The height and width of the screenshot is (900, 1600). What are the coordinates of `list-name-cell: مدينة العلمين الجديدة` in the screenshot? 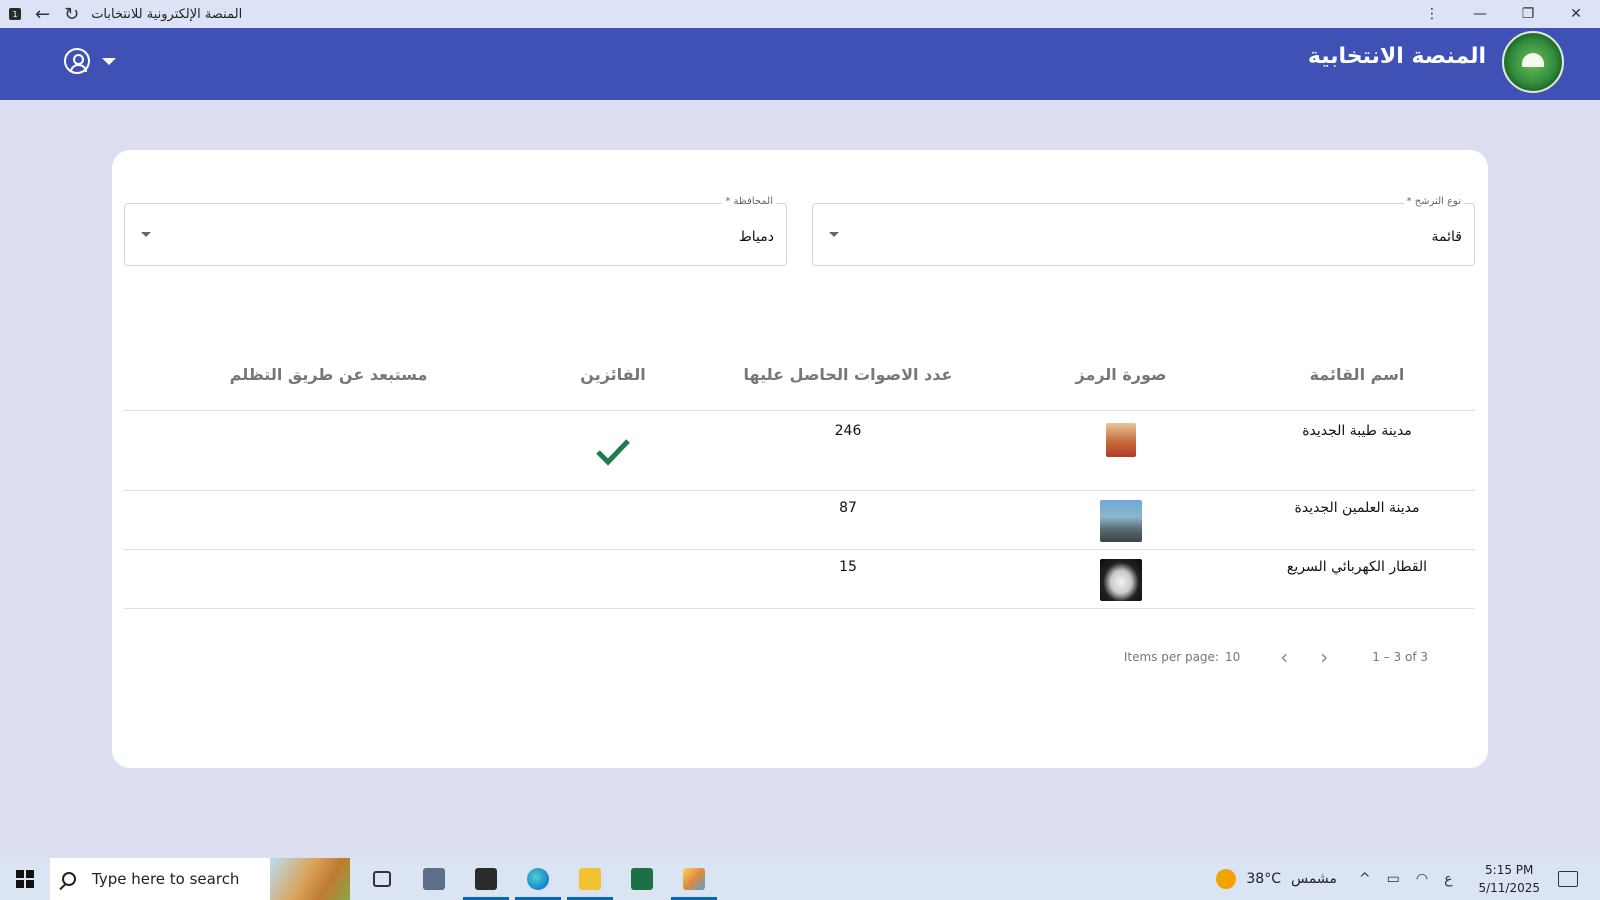 It's located at (1357, 520).